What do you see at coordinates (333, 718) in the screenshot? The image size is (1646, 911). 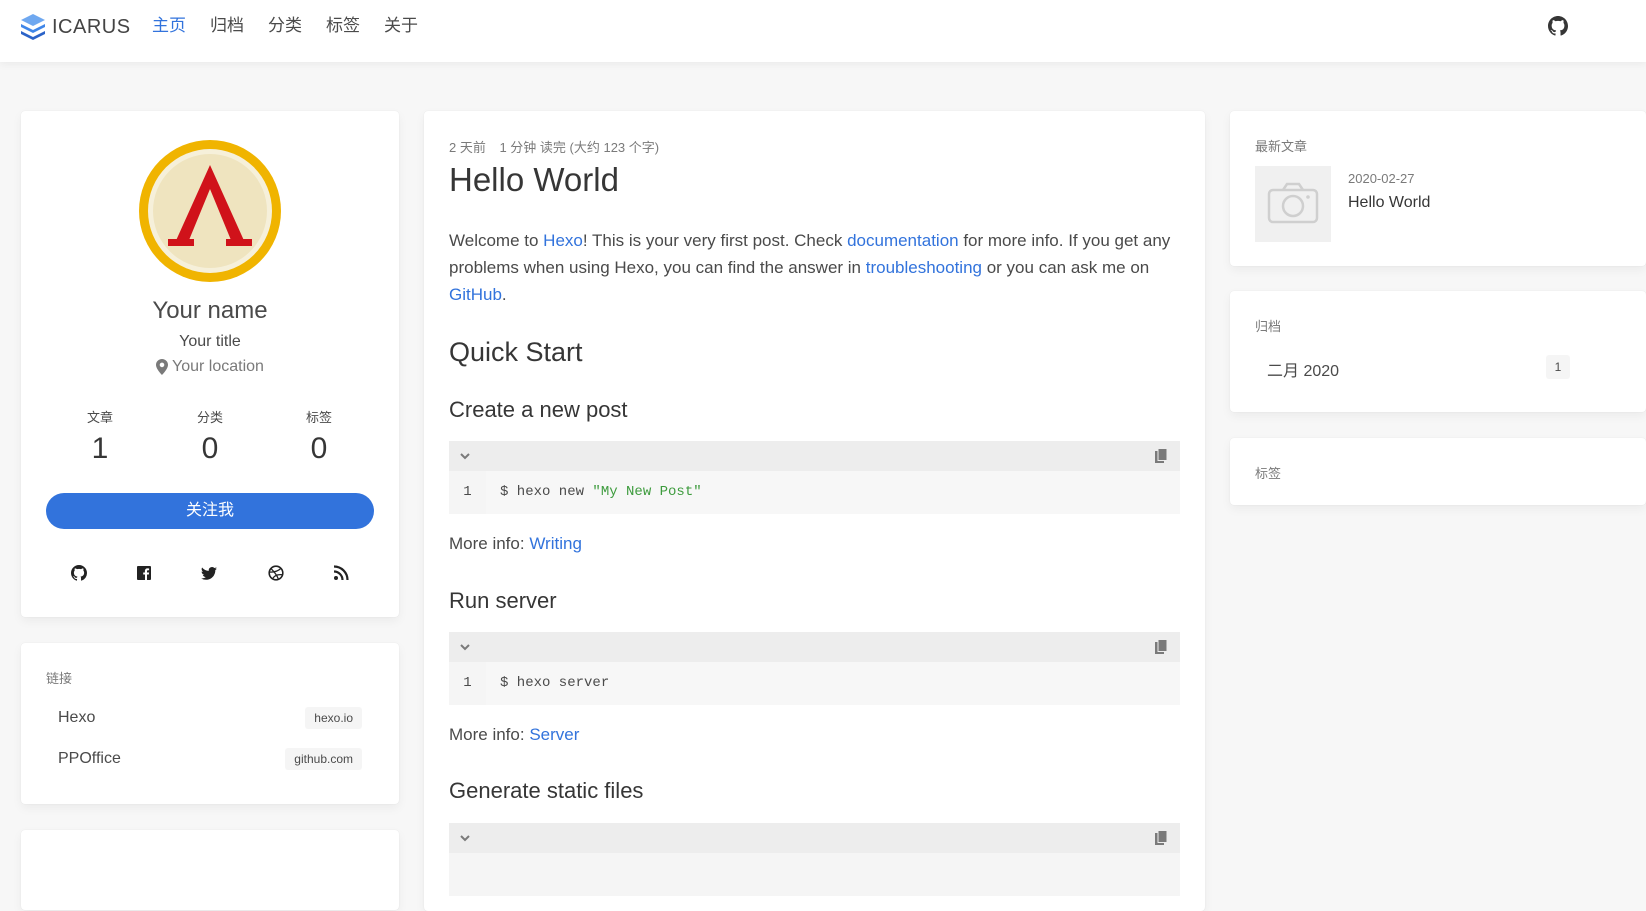 I see `link-host-tag: hexo.io` at bounding box center [333, 718].